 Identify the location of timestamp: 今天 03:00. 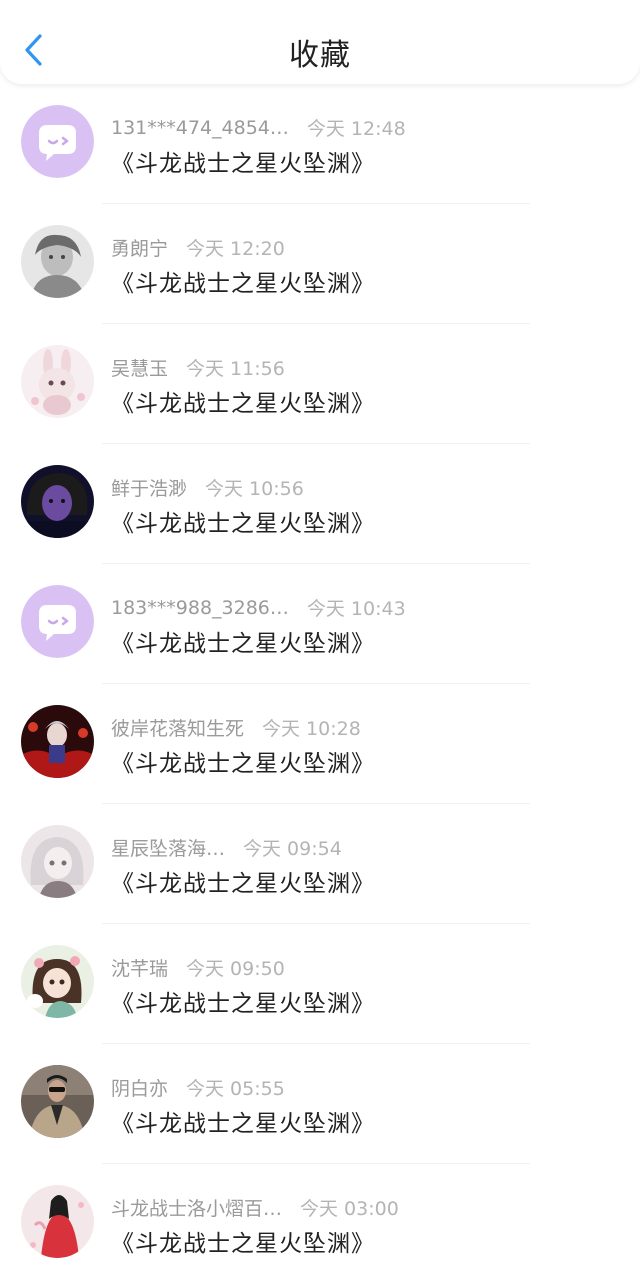
(349, 1209).